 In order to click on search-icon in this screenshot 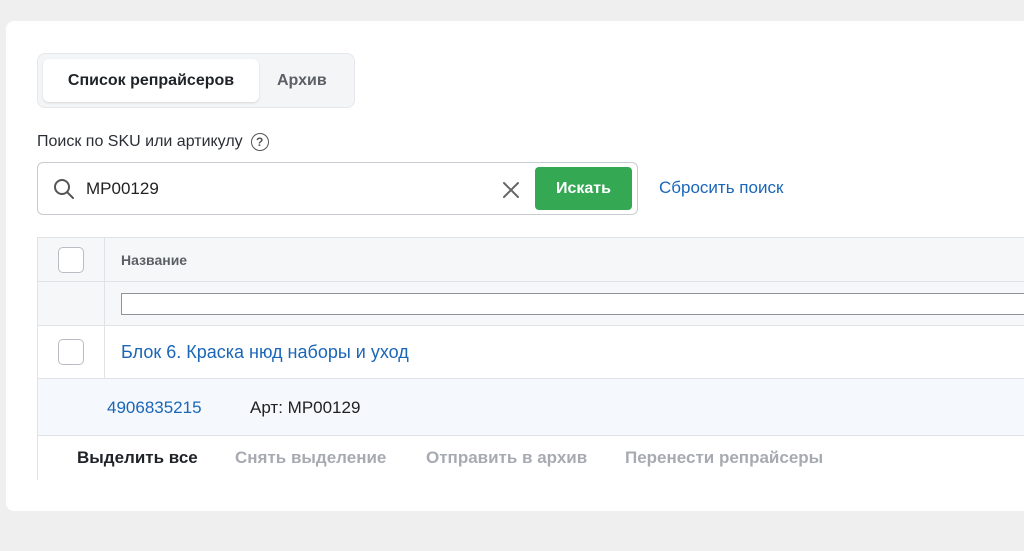, I will do `click(64, 189)`.